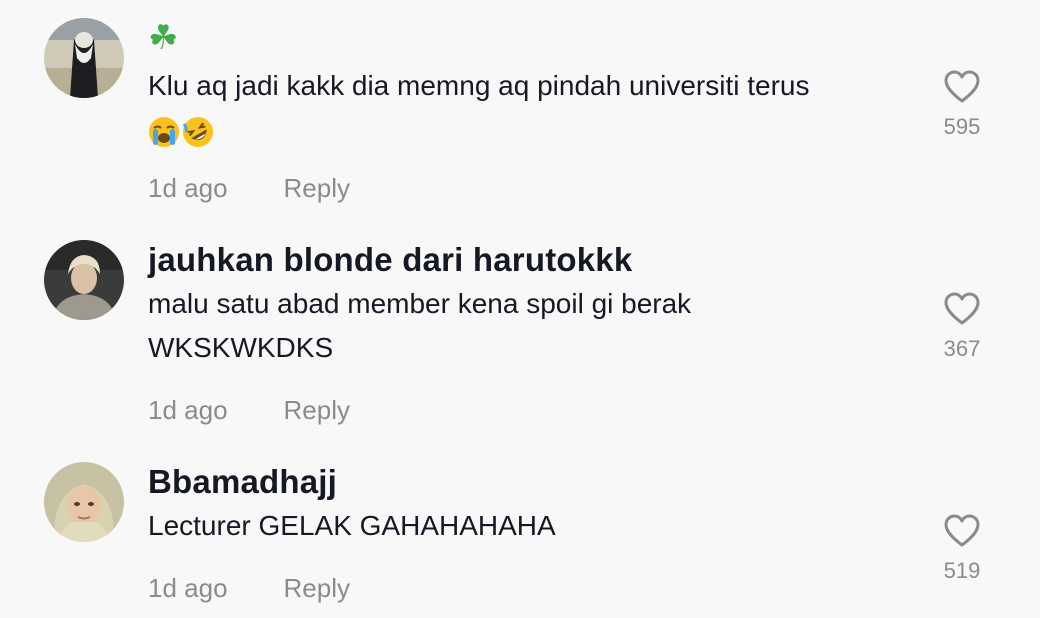 The height and width of the screenshot is (618, 1040). What do you see at coordinates (962, 348) in the screenshot?
I see `like-count: 367` at bounding box center [962, 348].